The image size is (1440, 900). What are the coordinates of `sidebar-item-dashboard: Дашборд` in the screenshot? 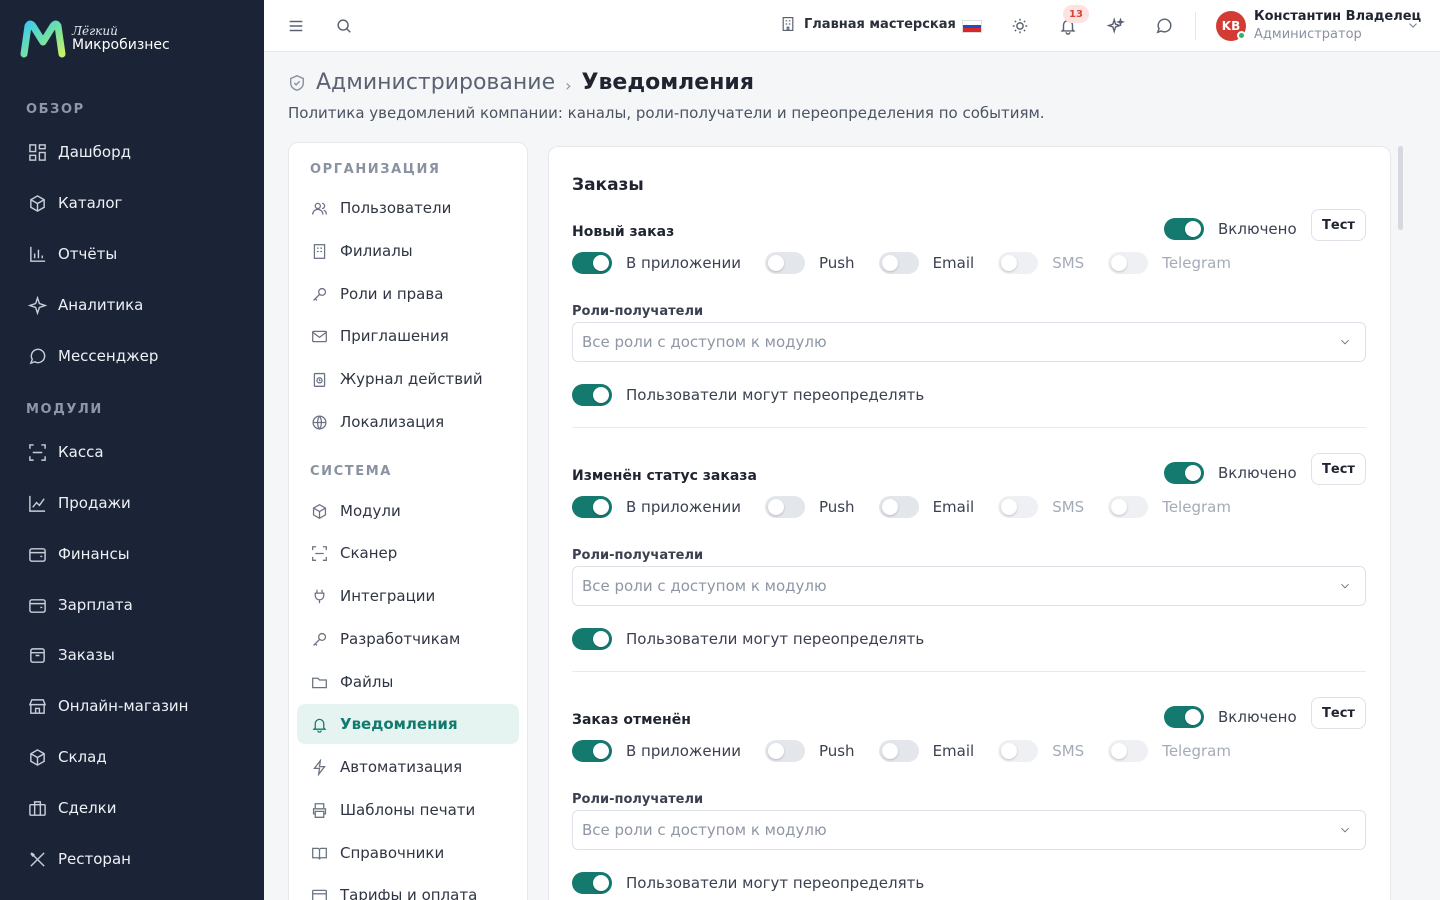 It's located at (136, 152).